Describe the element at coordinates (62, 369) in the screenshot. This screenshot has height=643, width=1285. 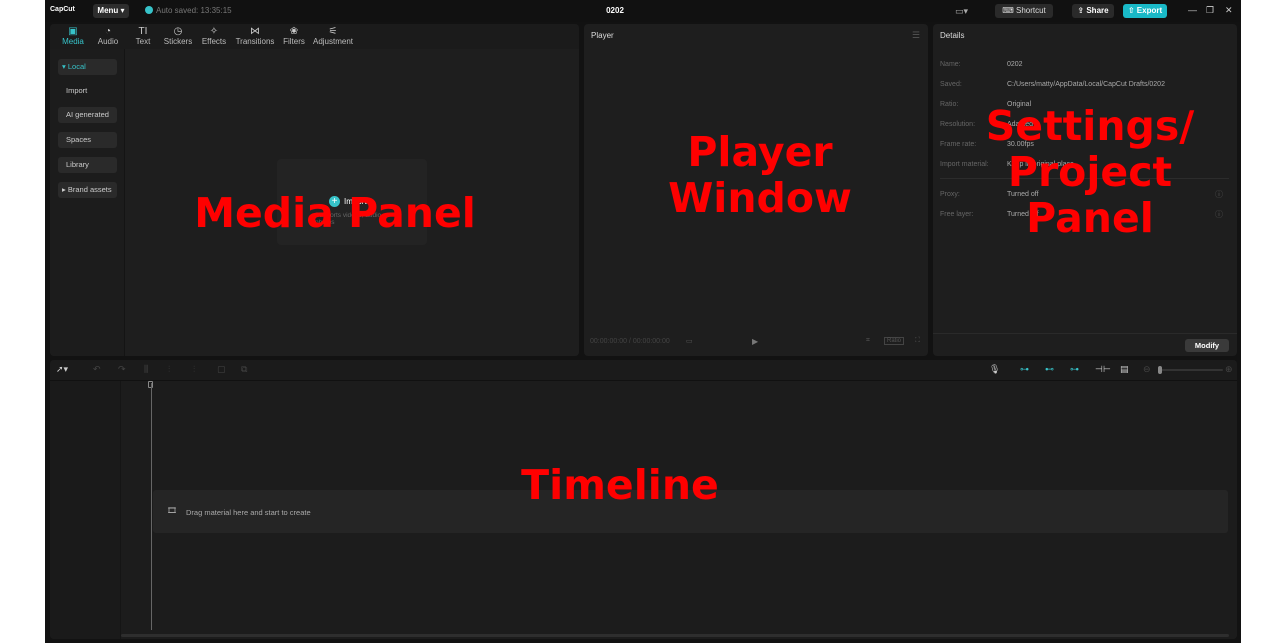
I see `select-tool-icon: ➚▾` at that location.